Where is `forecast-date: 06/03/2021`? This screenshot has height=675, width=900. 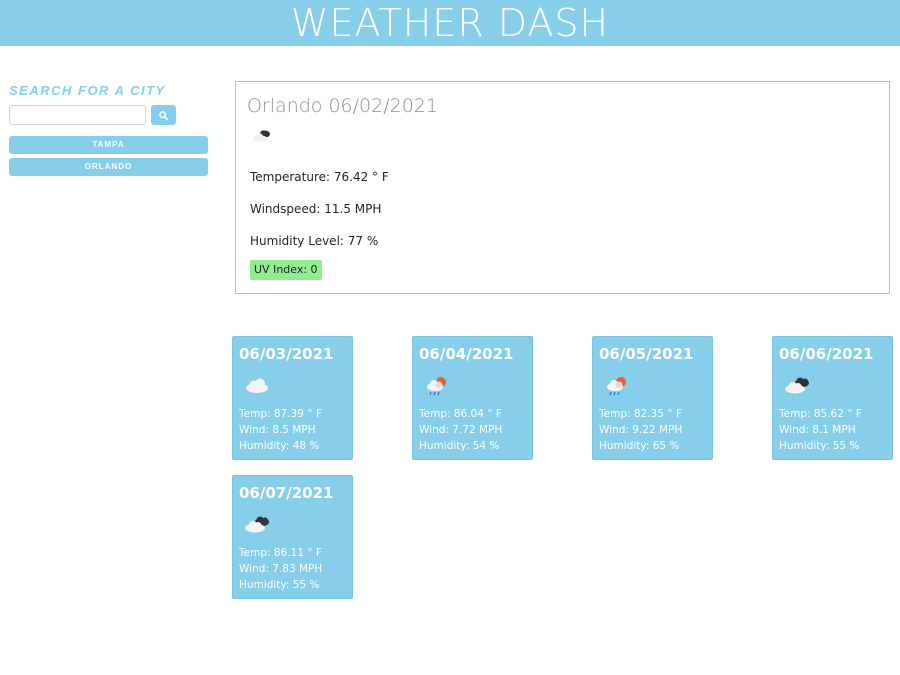
forecast-date: 06/03/2021 is located at coordinates (286, 354).